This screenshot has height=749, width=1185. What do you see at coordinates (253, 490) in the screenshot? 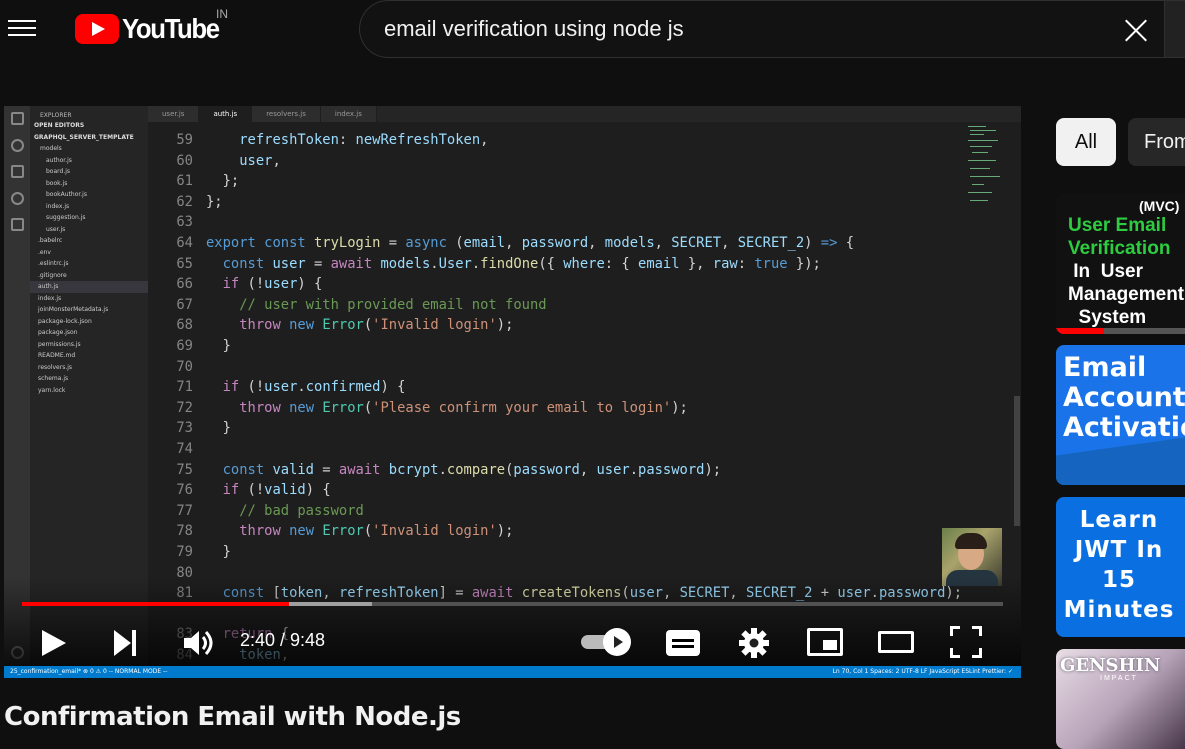
I see `code-line: 76 if (!valid) {` at bounding box center [253, 490].